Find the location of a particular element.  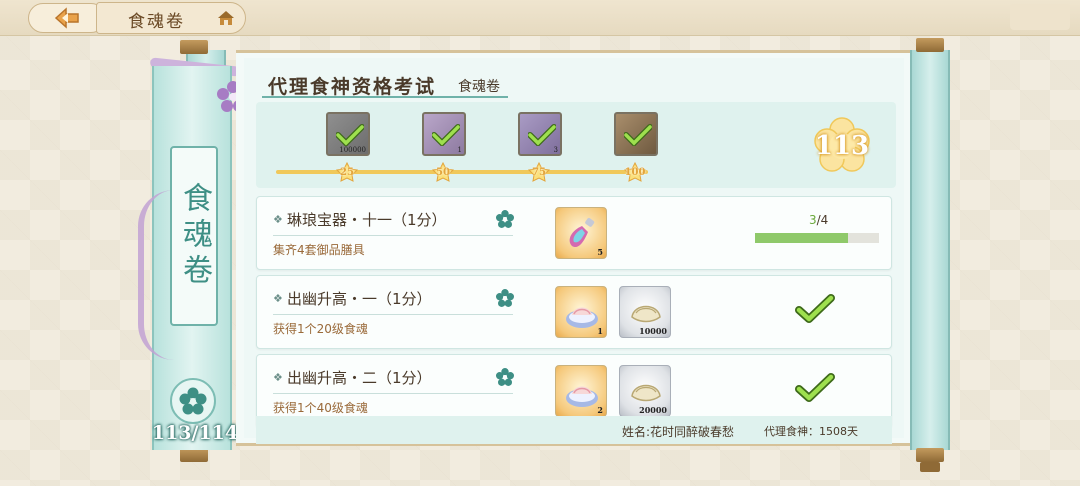

exam-subtitle: 食魂卷 is located at coordinates (479, 87).